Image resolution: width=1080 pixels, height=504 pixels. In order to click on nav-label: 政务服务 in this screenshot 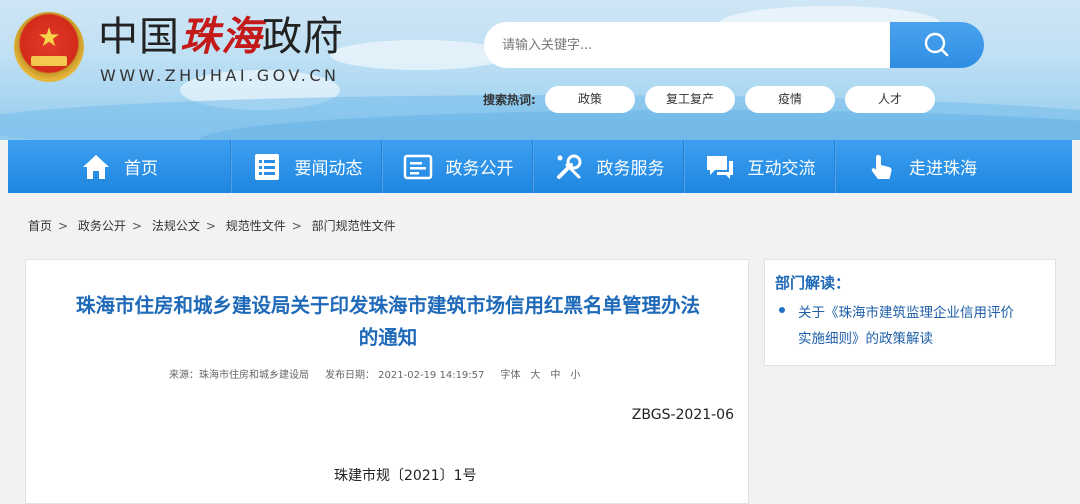, I will do `click(630, 169)`.